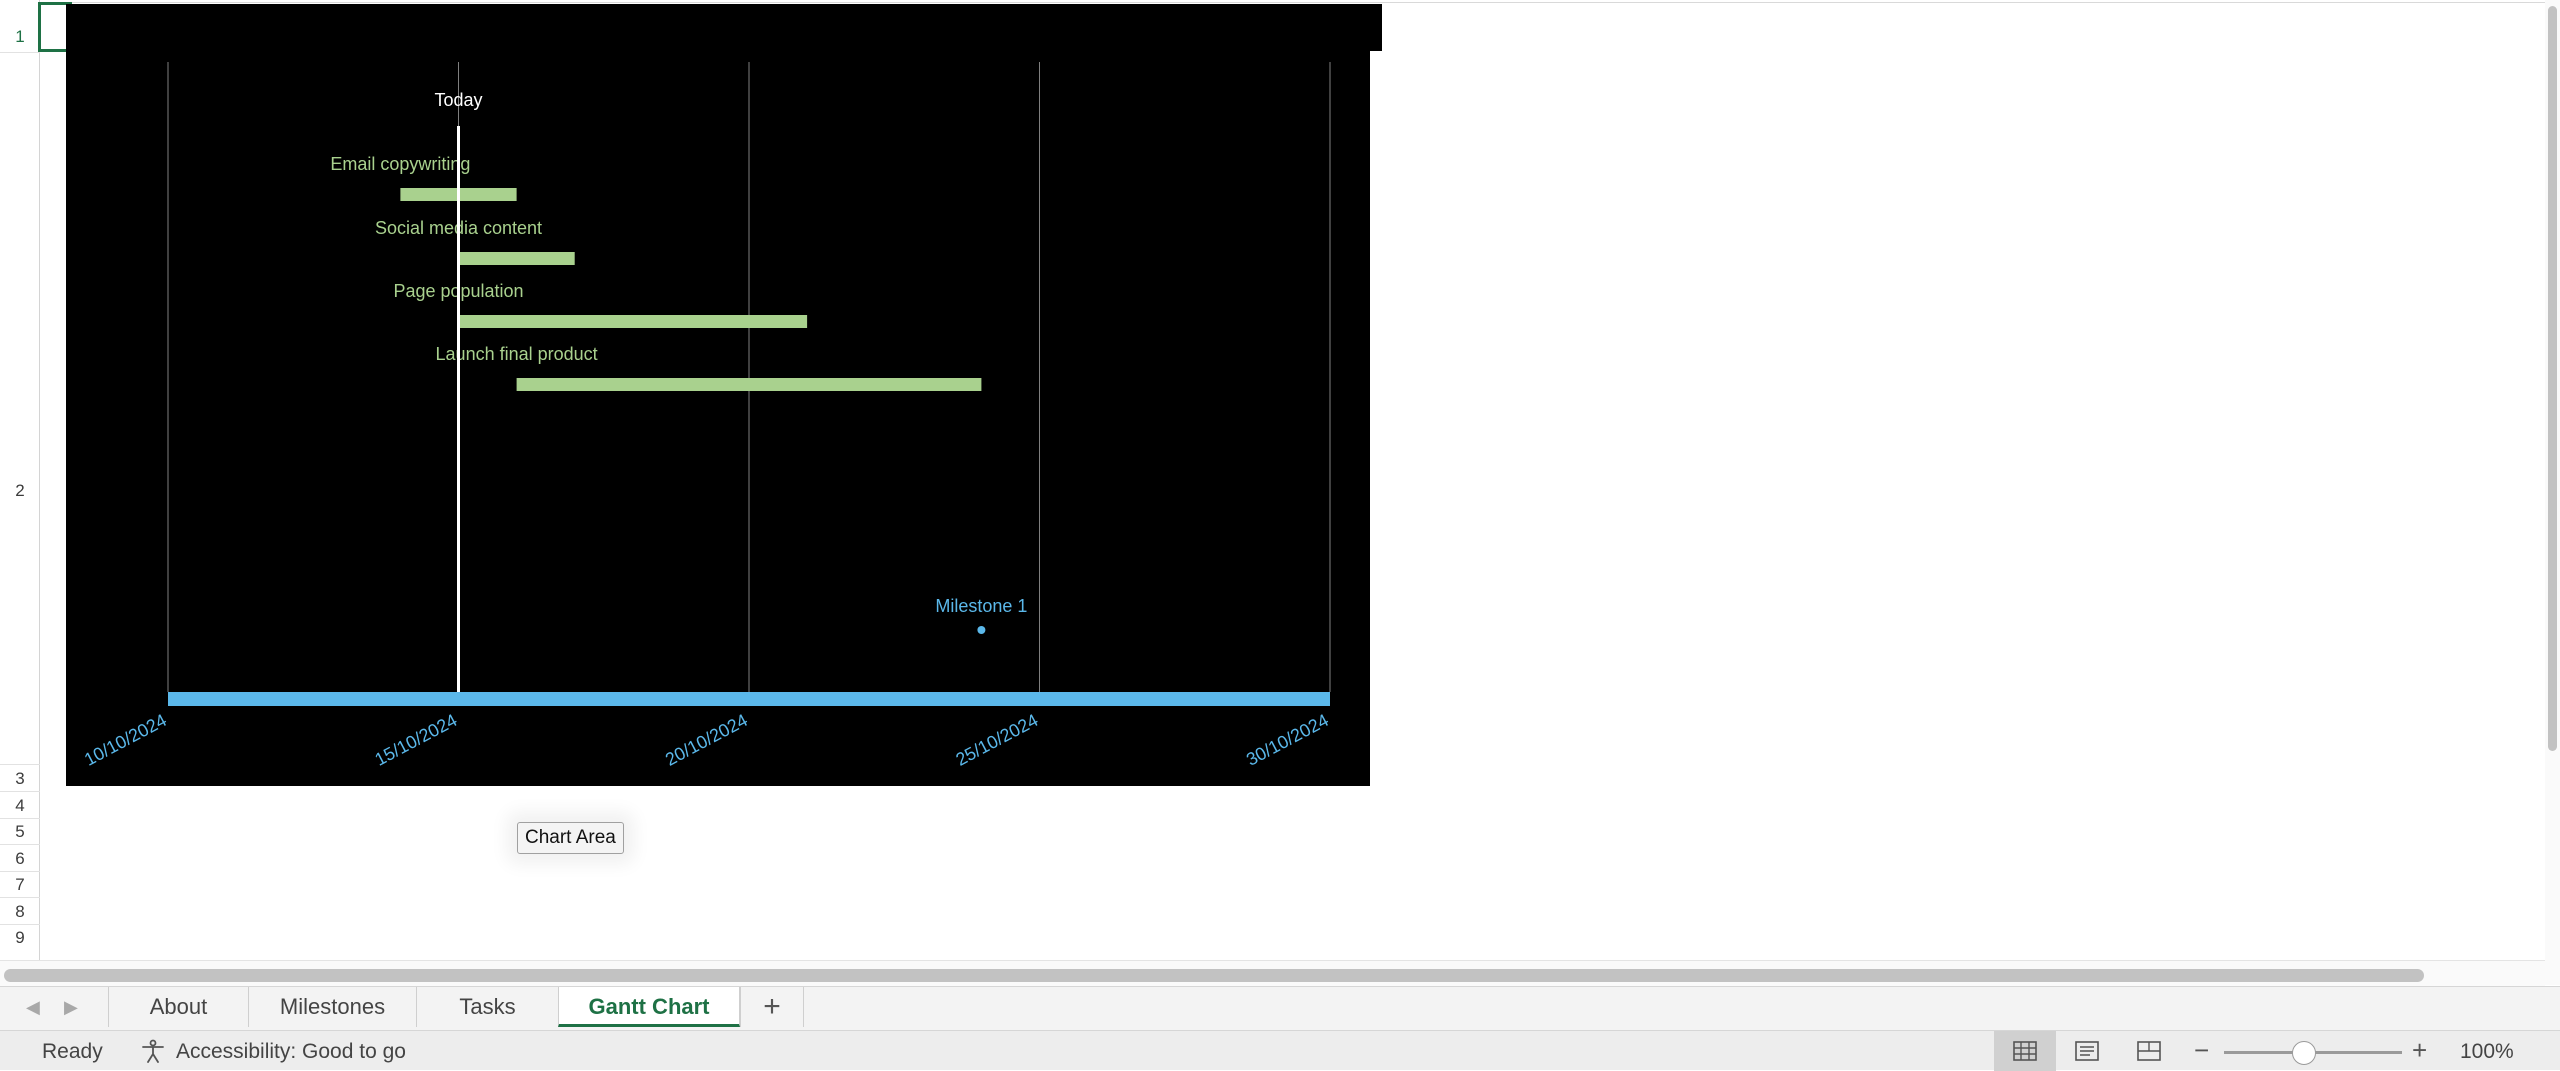 This screenshot has width=2560, height=1071. I want to click on accessibility-icon, so click(153, 1051).